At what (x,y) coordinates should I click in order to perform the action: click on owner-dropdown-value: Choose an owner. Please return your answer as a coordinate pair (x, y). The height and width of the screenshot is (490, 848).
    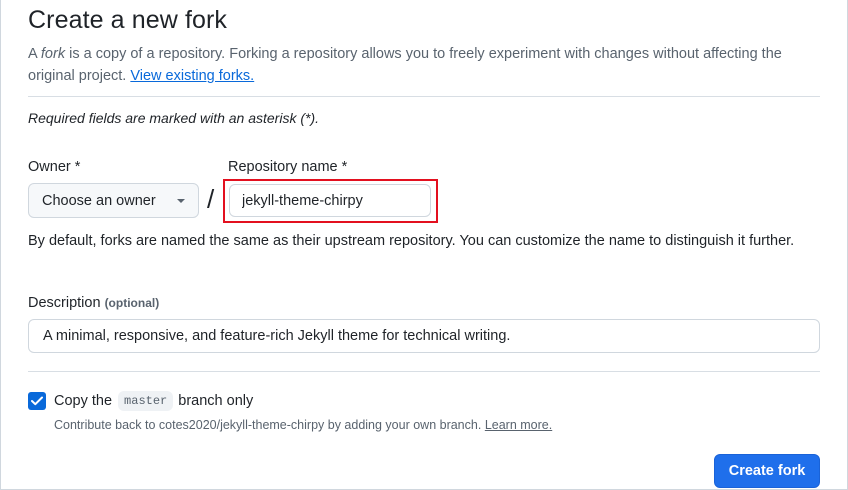
    Looking at the image, I should click on (99, 200).